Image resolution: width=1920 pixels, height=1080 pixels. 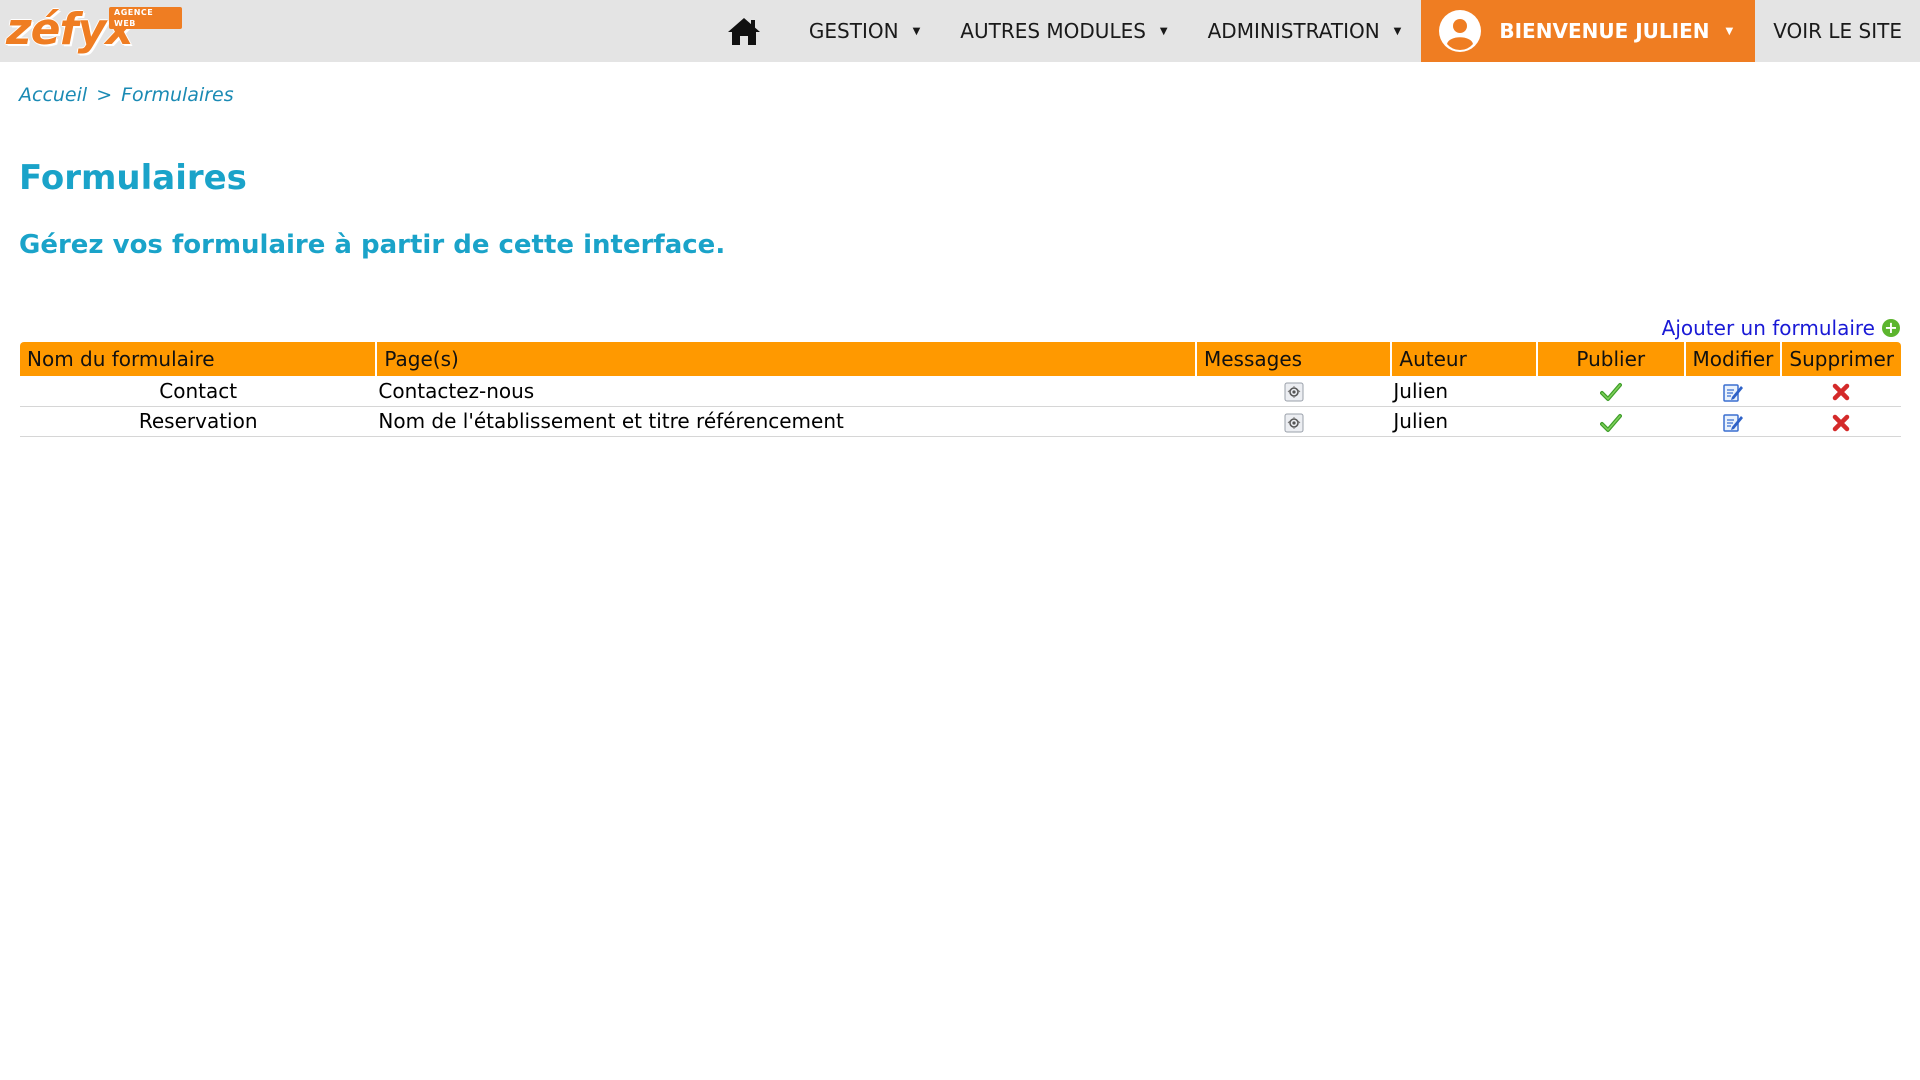 I want to click on home-icon, so click(x=743, y=31).